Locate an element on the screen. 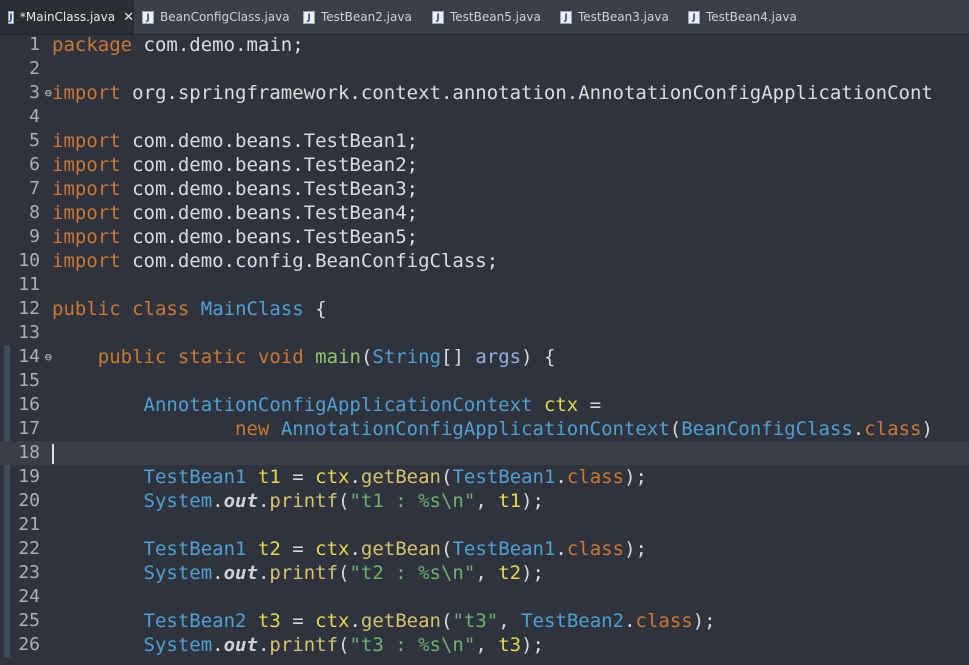 This screenshot has width=969, height=665. code-text: public class MainClass { is located at coordinates (189, 309).